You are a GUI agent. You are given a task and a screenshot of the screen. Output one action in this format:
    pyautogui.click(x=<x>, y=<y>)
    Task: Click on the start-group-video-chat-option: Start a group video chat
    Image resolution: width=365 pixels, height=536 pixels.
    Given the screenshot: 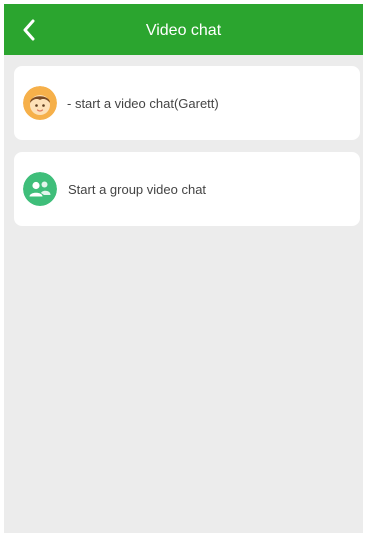 What is the action you would take?
    pyautogui.click(x=187, y=189)
    